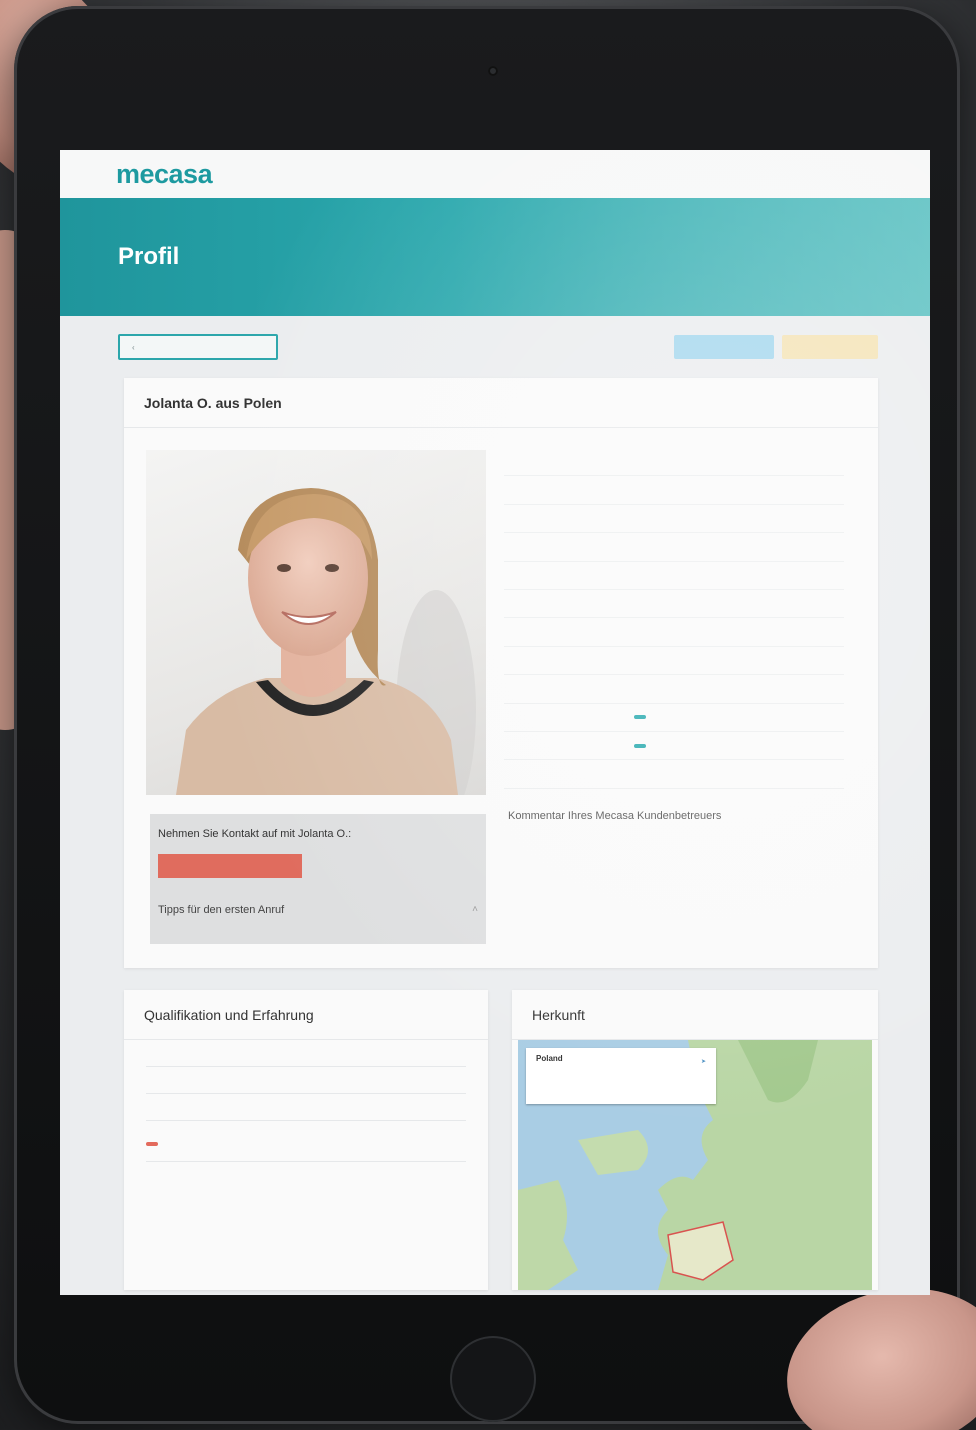 The image size is (976, 1430). Describe the element at coordinates (149, 256) in the screenshot. I see `page-title: Profil` at that location.